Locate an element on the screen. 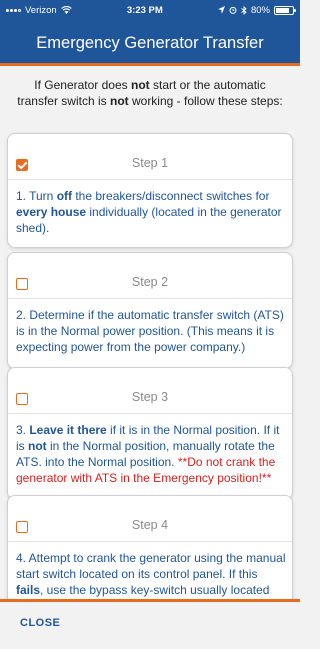  step-title: Step 4 is located at coordinates (150, 525).